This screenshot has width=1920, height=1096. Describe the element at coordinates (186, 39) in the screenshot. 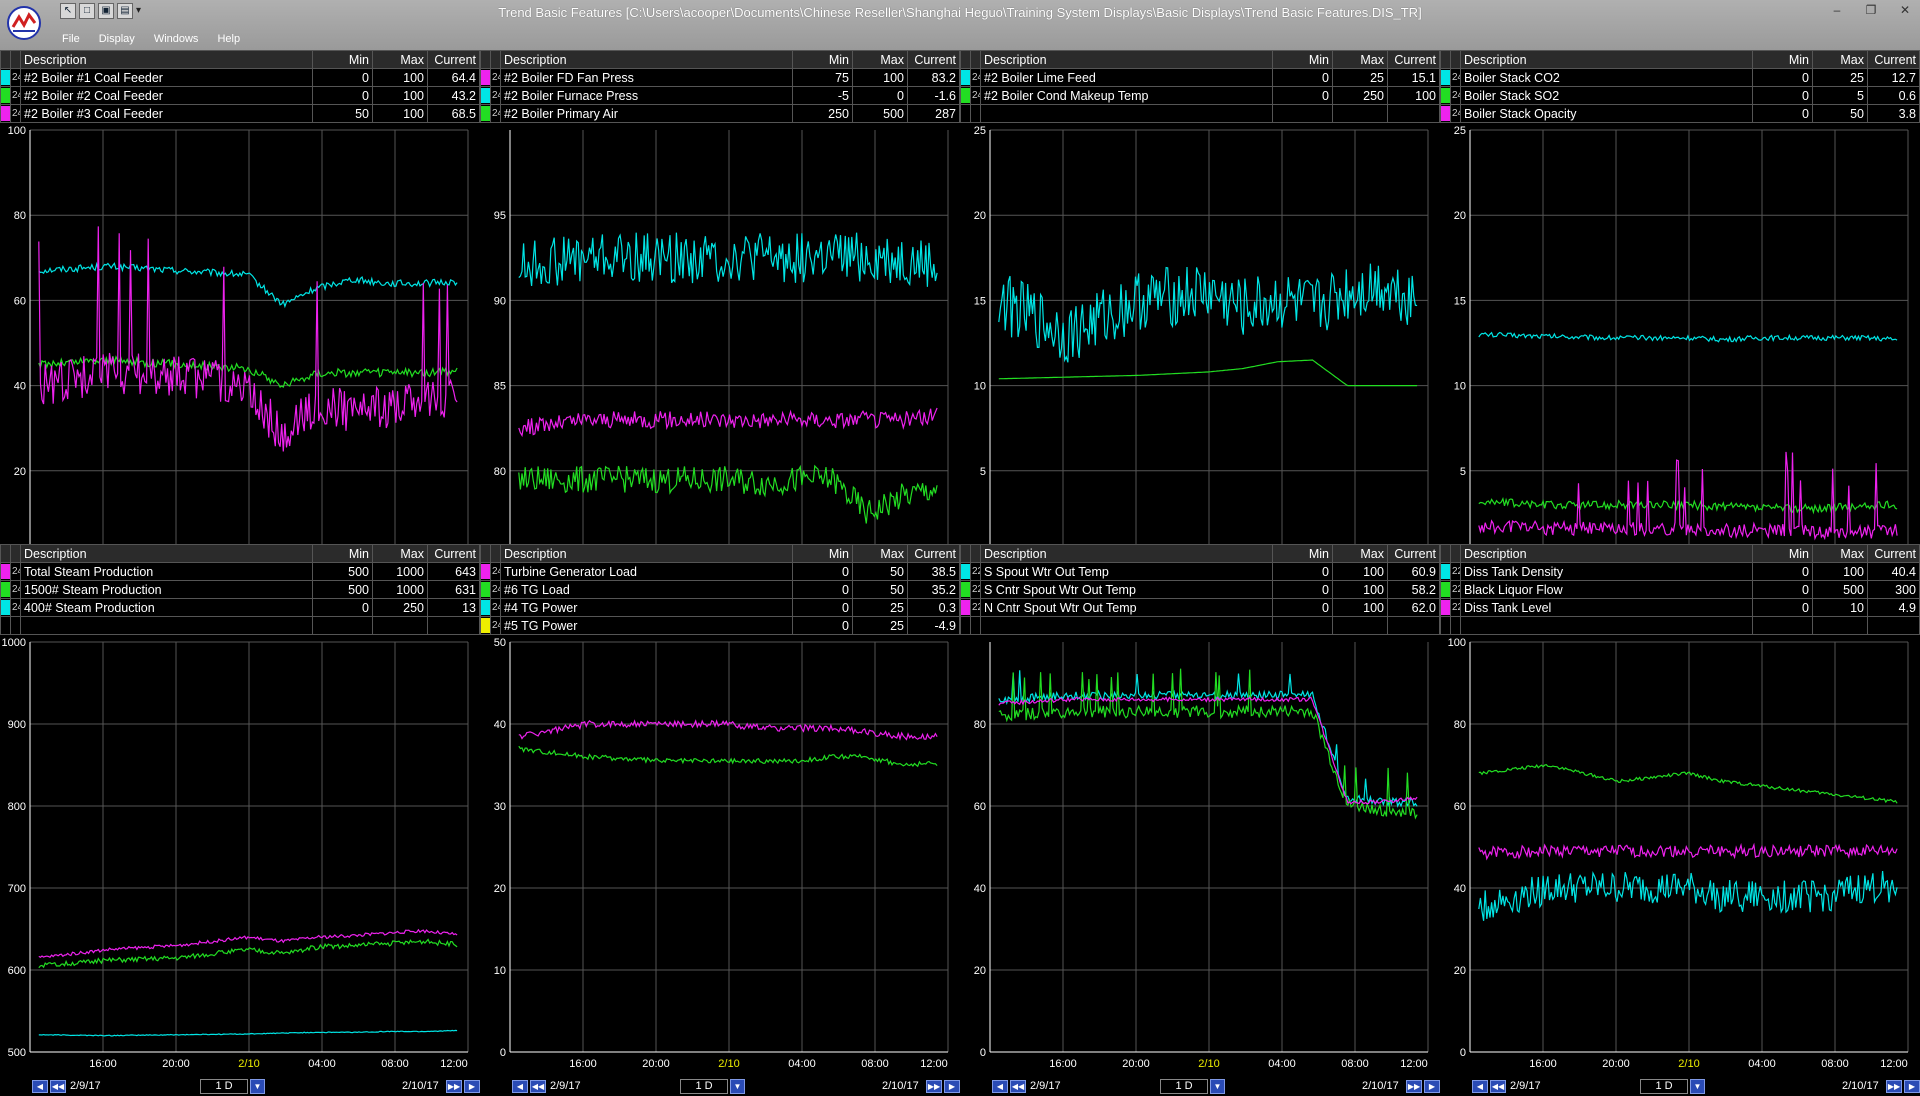

I see `menu-windows: Windows` at that location.